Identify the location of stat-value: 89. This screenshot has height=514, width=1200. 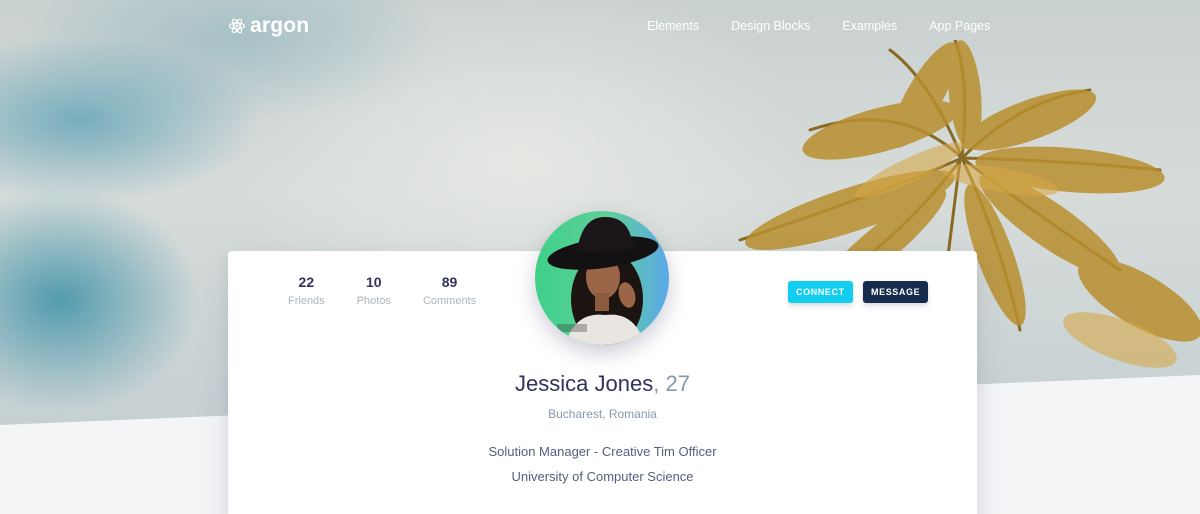
(449, 282).